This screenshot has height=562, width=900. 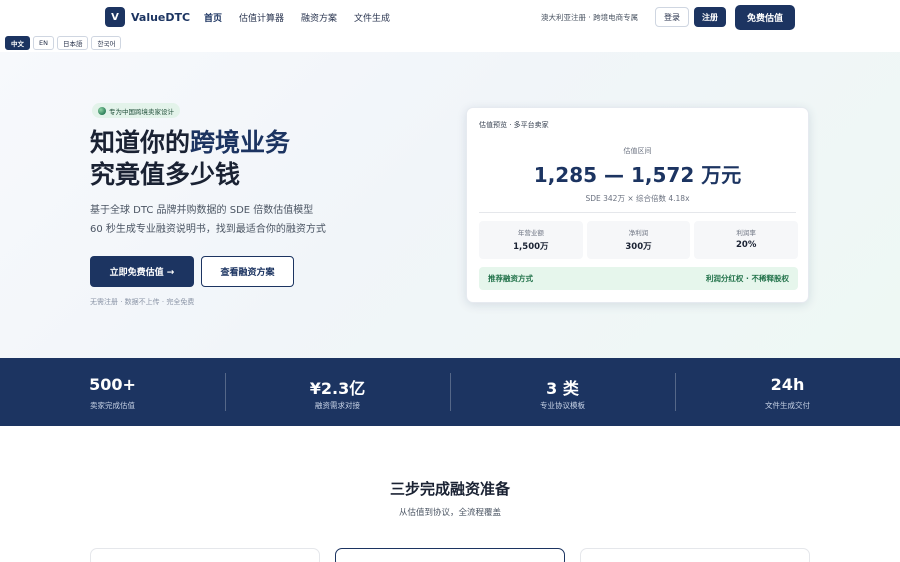 I want to click on hero-note: 无需注册 · 数据不上传 · 完全免费, so click(x=142, y=302).